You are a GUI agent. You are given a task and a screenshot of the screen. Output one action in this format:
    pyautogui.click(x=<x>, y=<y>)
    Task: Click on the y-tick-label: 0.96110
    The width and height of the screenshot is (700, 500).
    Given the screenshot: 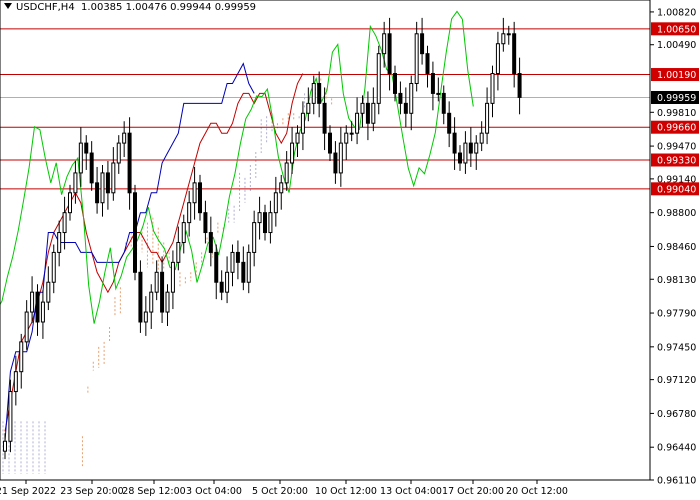 What is the action you would take?
    pyautogui.click(x=676, y=481)
    